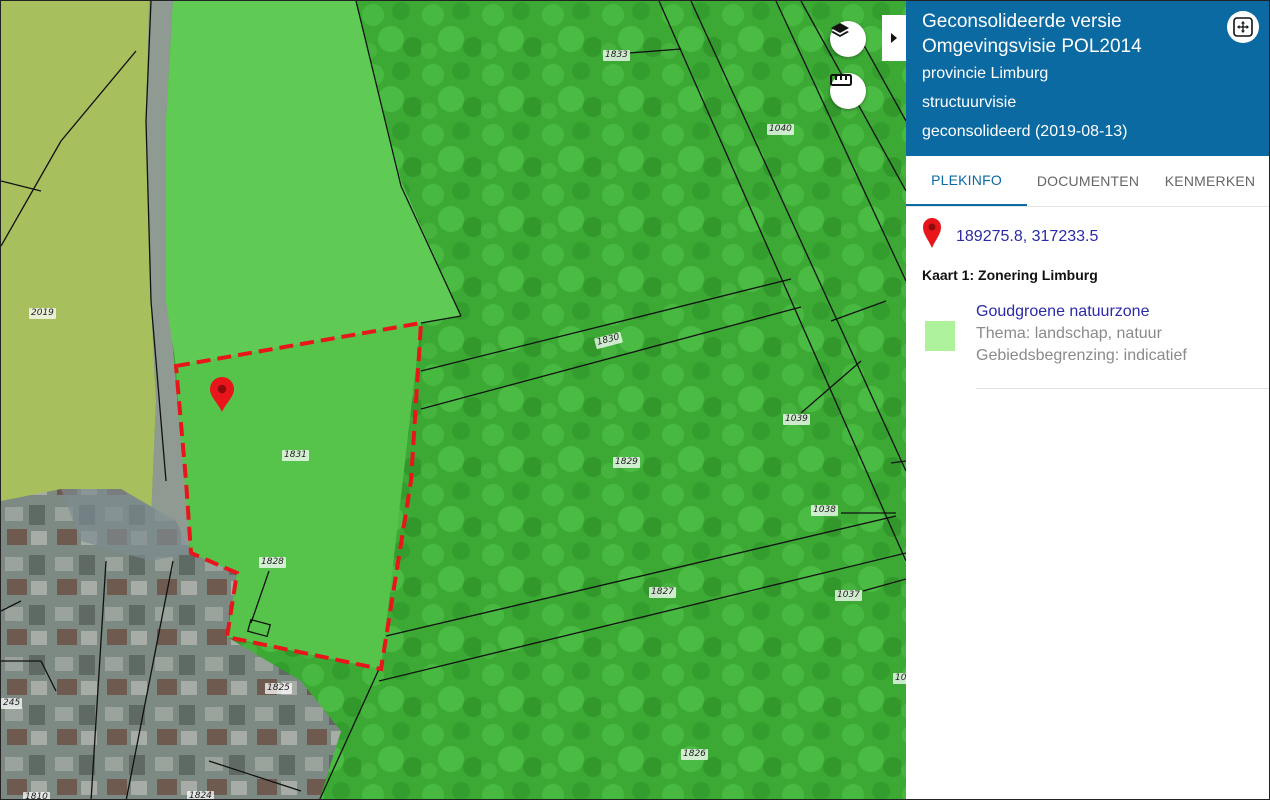 This screenshot has height=800, width=1270. What do you see at coordinates (824, 510) in the screenshot?
I see `parcel-label: 1038` at bounding box center [824, 510].